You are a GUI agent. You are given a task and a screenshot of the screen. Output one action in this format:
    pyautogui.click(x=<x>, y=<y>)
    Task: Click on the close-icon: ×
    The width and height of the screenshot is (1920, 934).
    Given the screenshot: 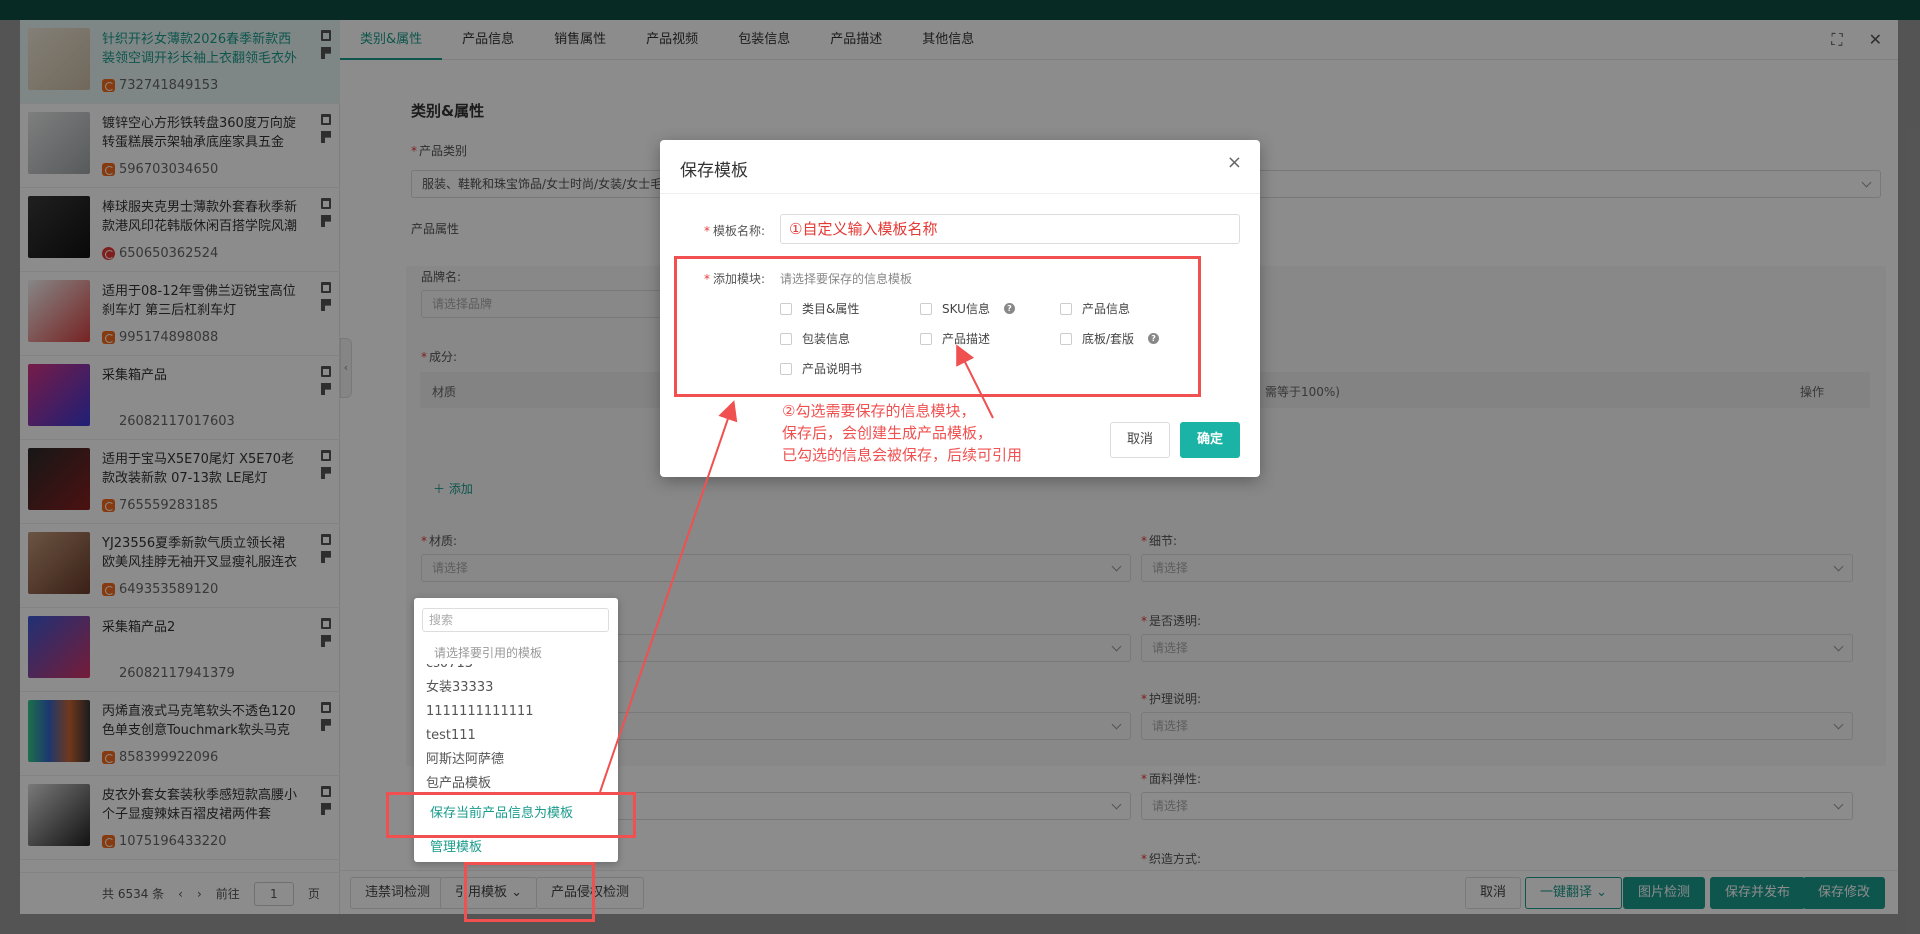 What is the action you would take?
    pyautogui.click(x=1234, y=162)
    